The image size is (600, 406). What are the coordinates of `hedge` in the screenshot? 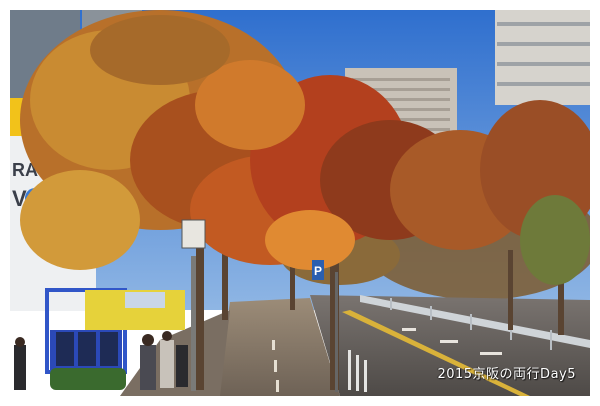 It's located at (88, 379).